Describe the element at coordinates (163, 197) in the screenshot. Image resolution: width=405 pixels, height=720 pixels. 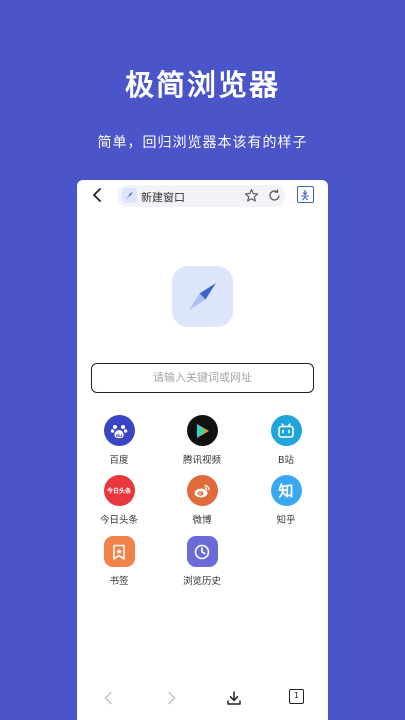
I see `tab-title: 新建窗口` at that location.